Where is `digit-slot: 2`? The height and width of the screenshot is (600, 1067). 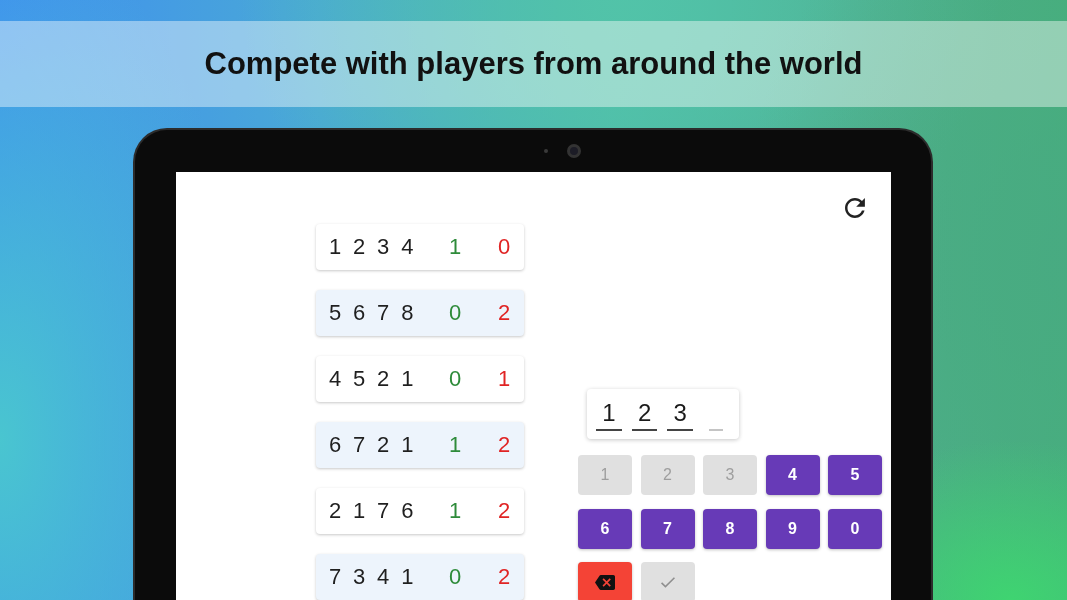
digit-slot: 2 is located at coordinates (644, 414).